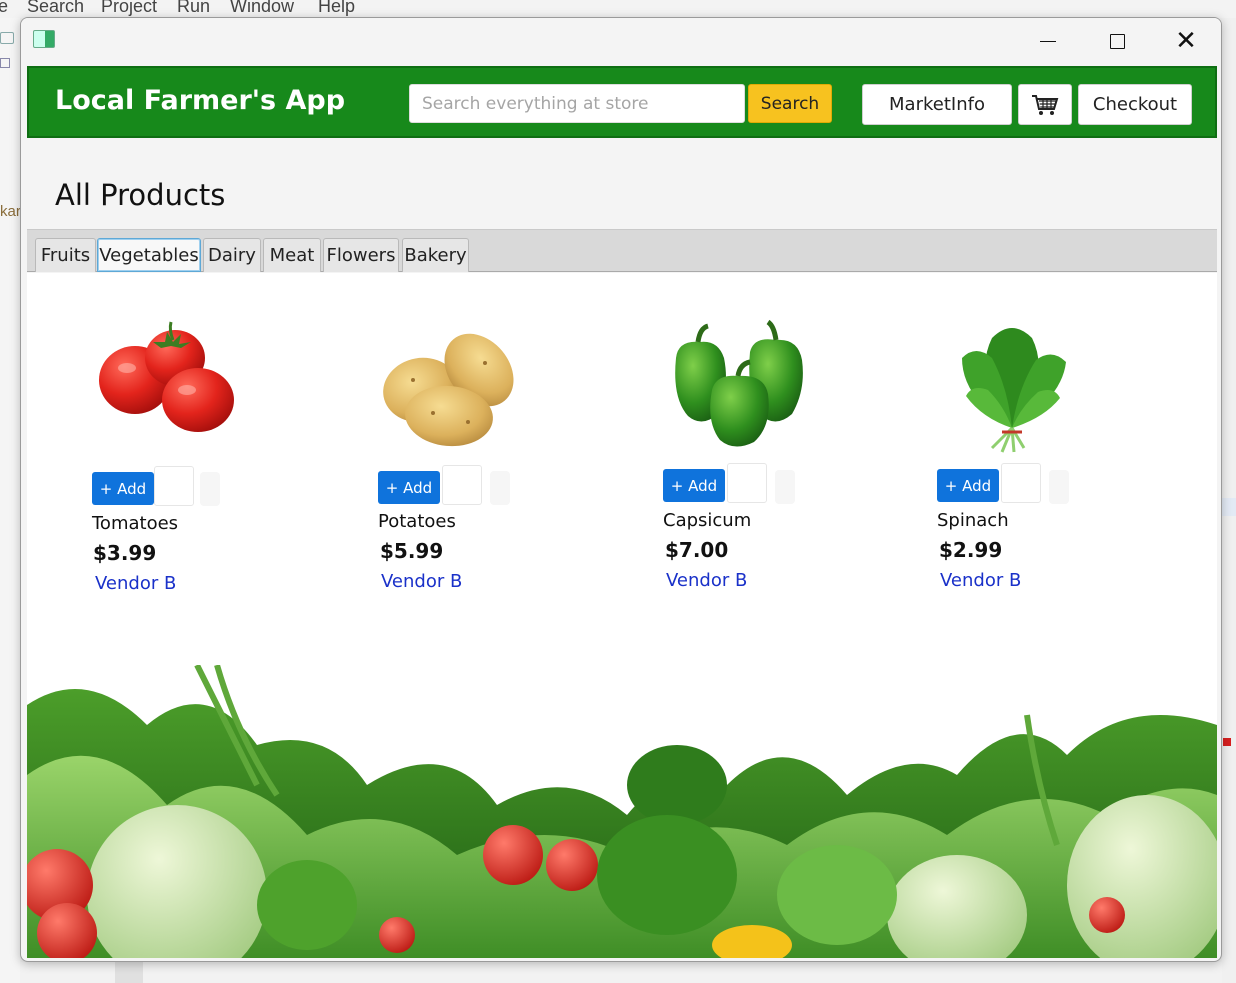  What do you see at coordinates (707, 520) in the screenshot?
I see `product-name: Capsicum` at bounding box center [707, 520].